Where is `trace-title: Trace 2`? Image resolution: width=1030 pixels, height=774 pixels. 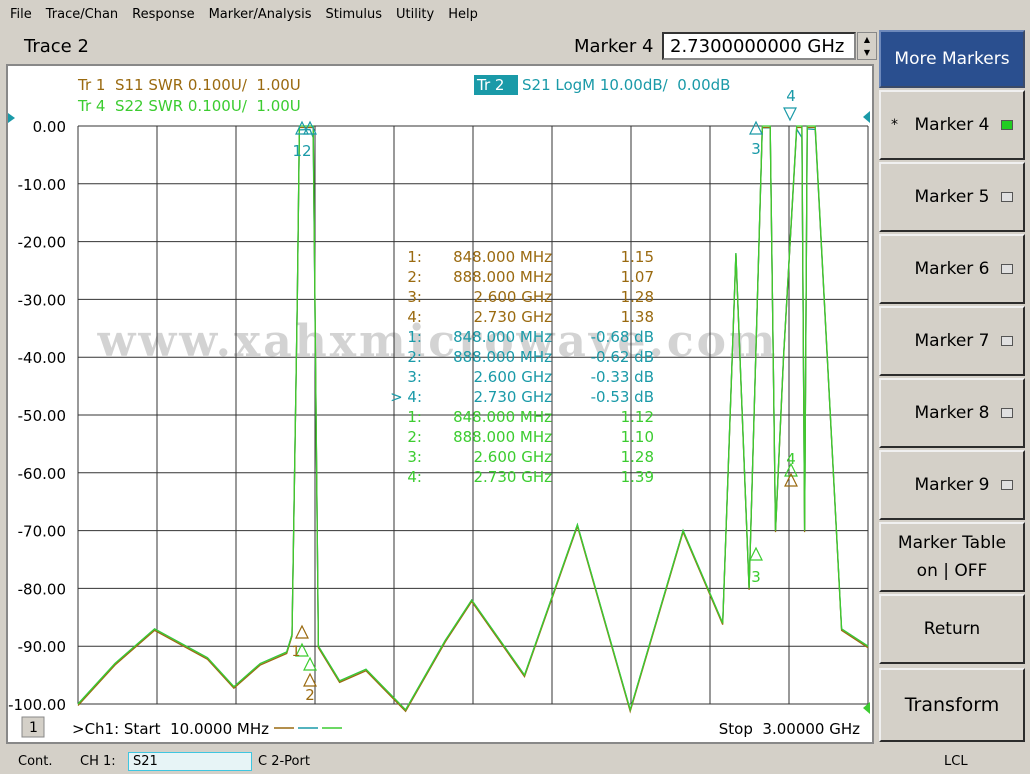
trace-title: Trace 2 is located at coordinates (56, 46).